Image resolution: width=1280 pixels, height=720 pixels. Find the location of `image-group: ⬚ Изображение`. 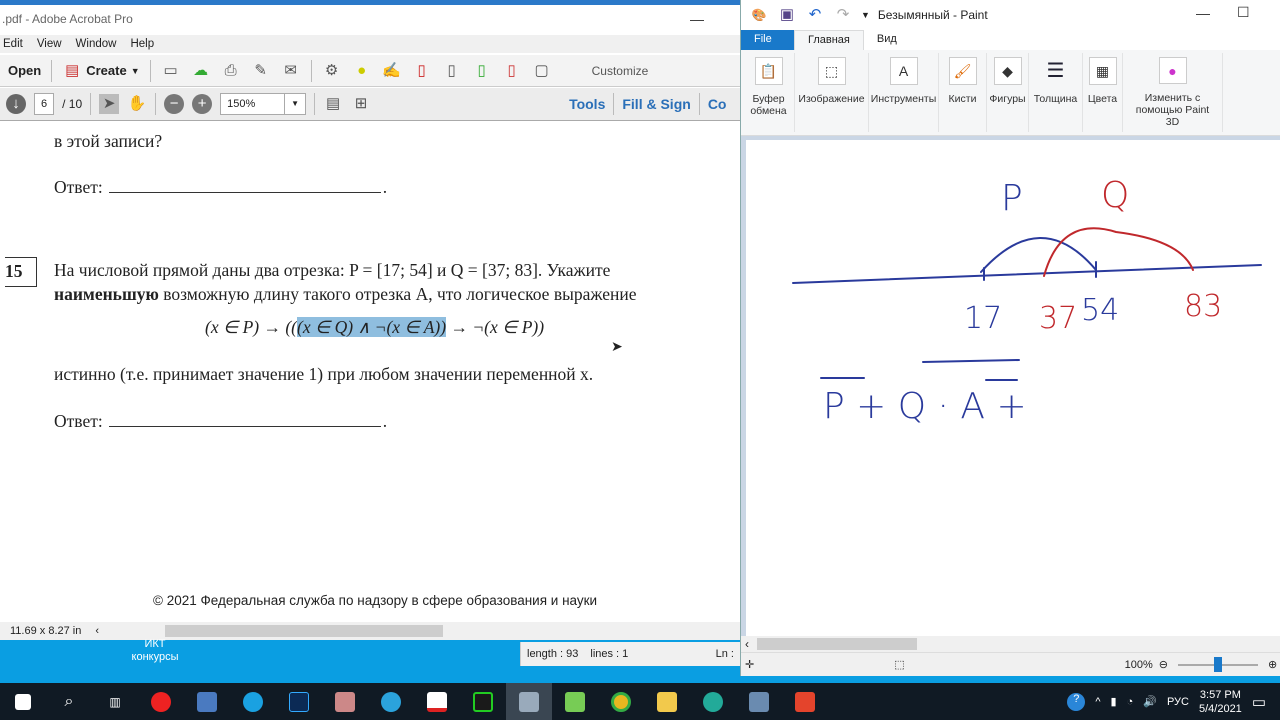

image-group: ⬚ Изображение is located at coordinates (832, 92).